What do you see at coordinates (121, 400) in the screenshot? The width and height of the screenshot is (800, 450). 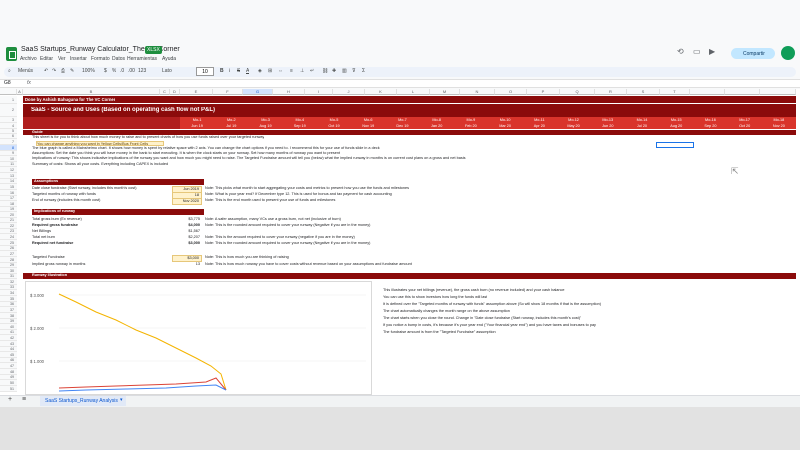 I see `tab-menu-icon: ▾` at bounding box center [121, 400].